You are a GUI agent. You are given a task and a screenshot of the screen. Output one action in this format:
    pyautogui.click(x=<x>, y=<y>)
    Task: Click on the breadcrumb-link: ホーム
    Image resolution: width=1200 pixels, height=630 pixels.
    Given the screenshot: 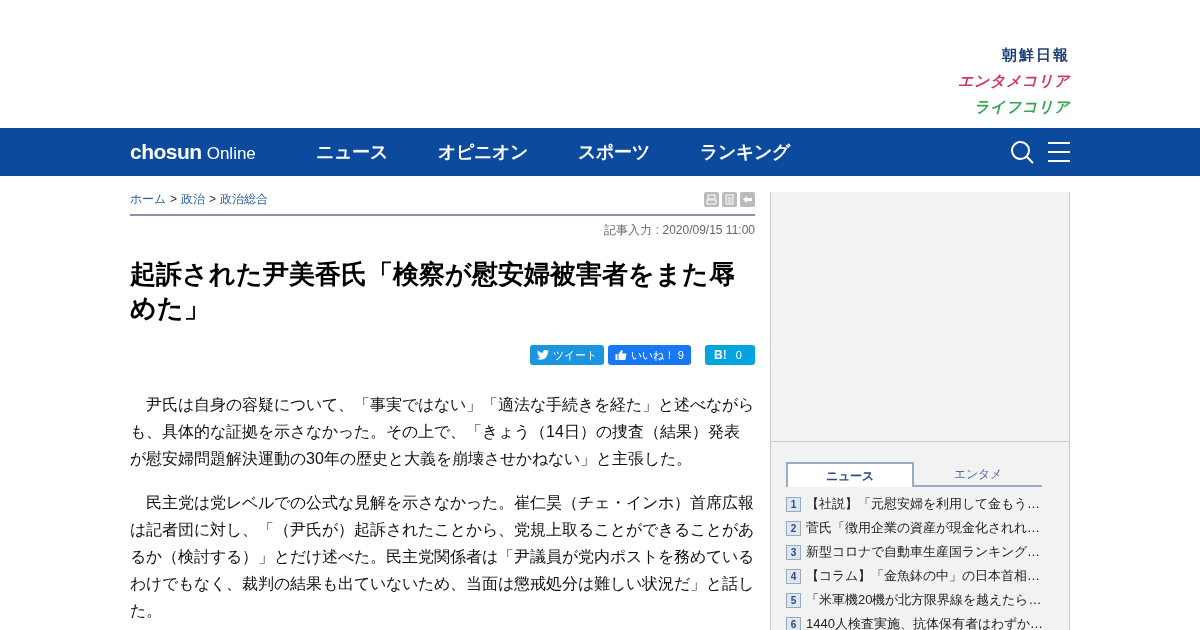 What is the action you would take?
    pyautogui.click(x=148, y=199)
    